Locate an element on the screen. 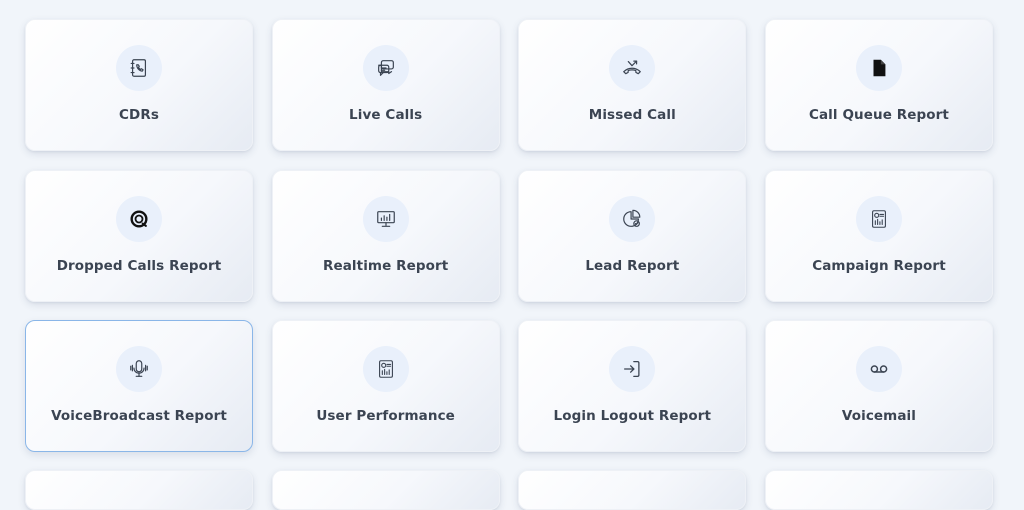 This screenshot has width=1024, height=510. report-card-cdrs: CDRs is located at coordinates (139, 85).